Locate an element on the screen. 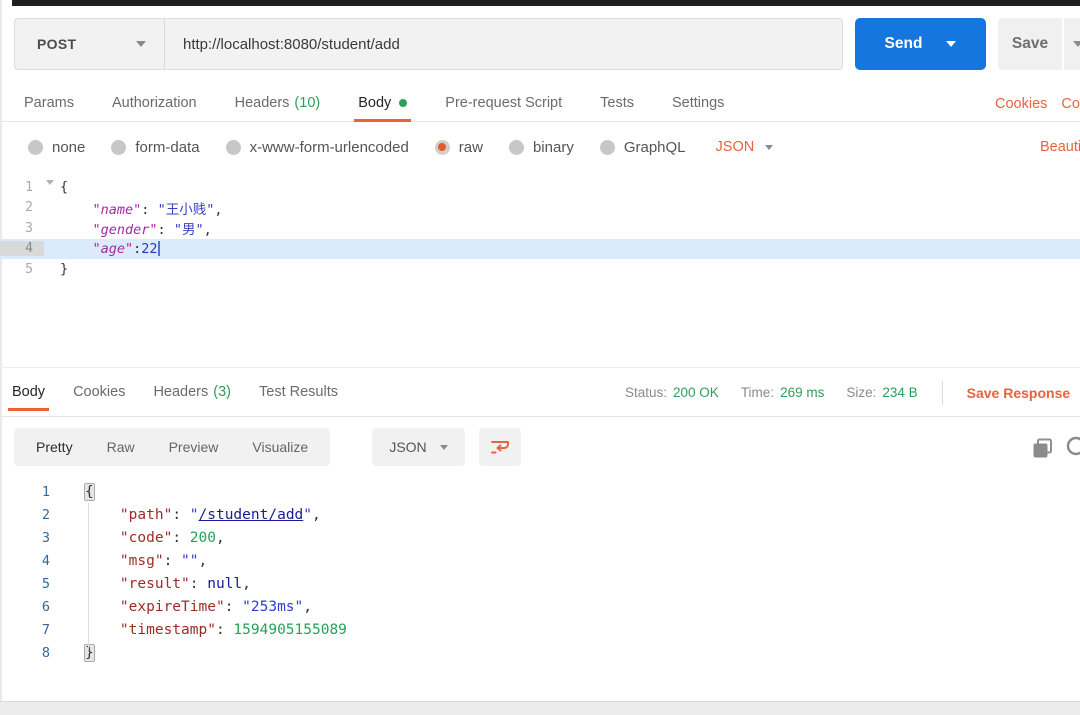 The width and height of the screenshot is (1080, 715). view-tab-visualize: Visualize is located at coordinates (280, 447).